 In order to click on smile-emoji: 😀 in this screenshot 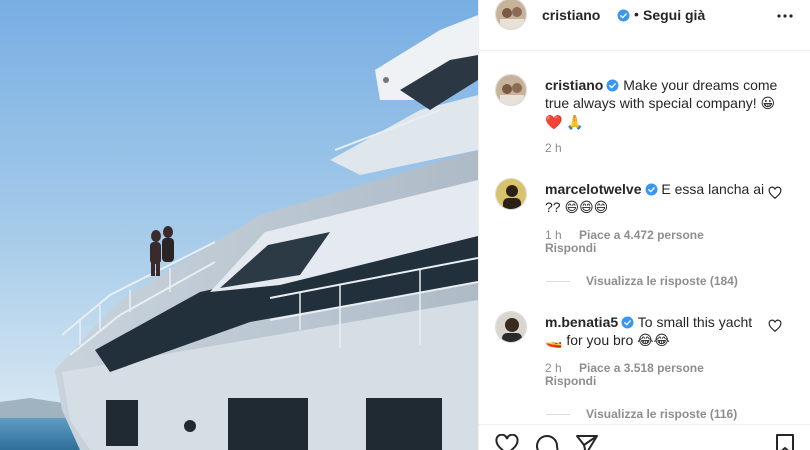, I will do `click(768, 104)`.